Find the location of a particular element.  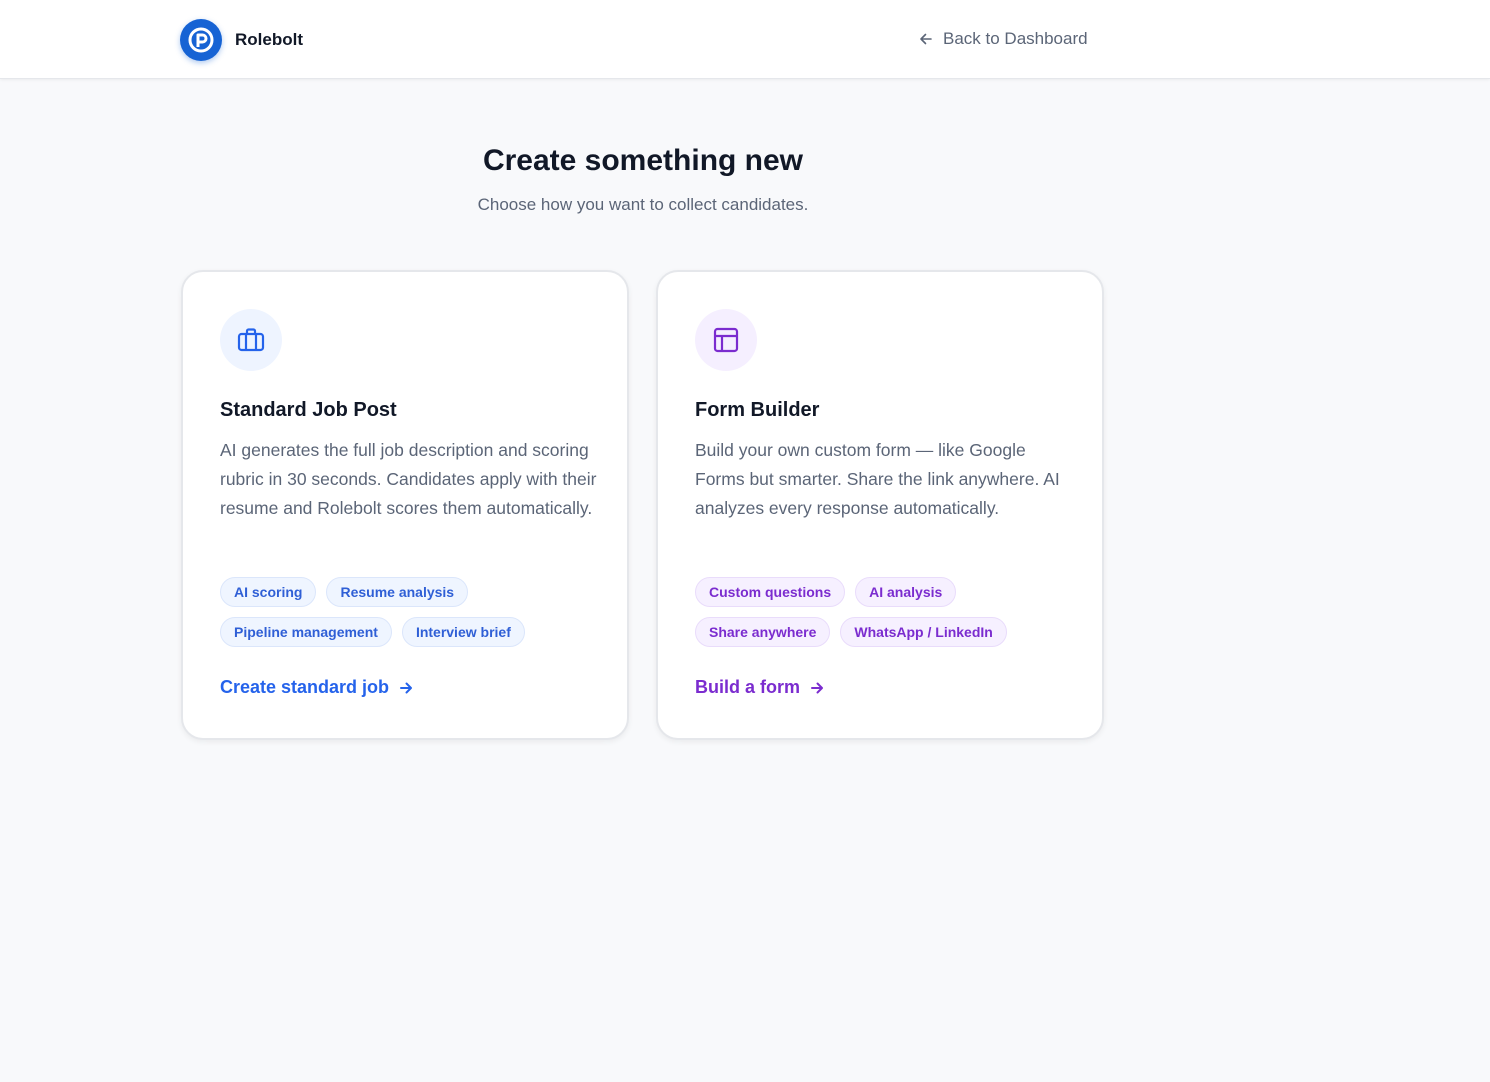

feature-tag: Pipeline management is located at coordinates (306, 632).